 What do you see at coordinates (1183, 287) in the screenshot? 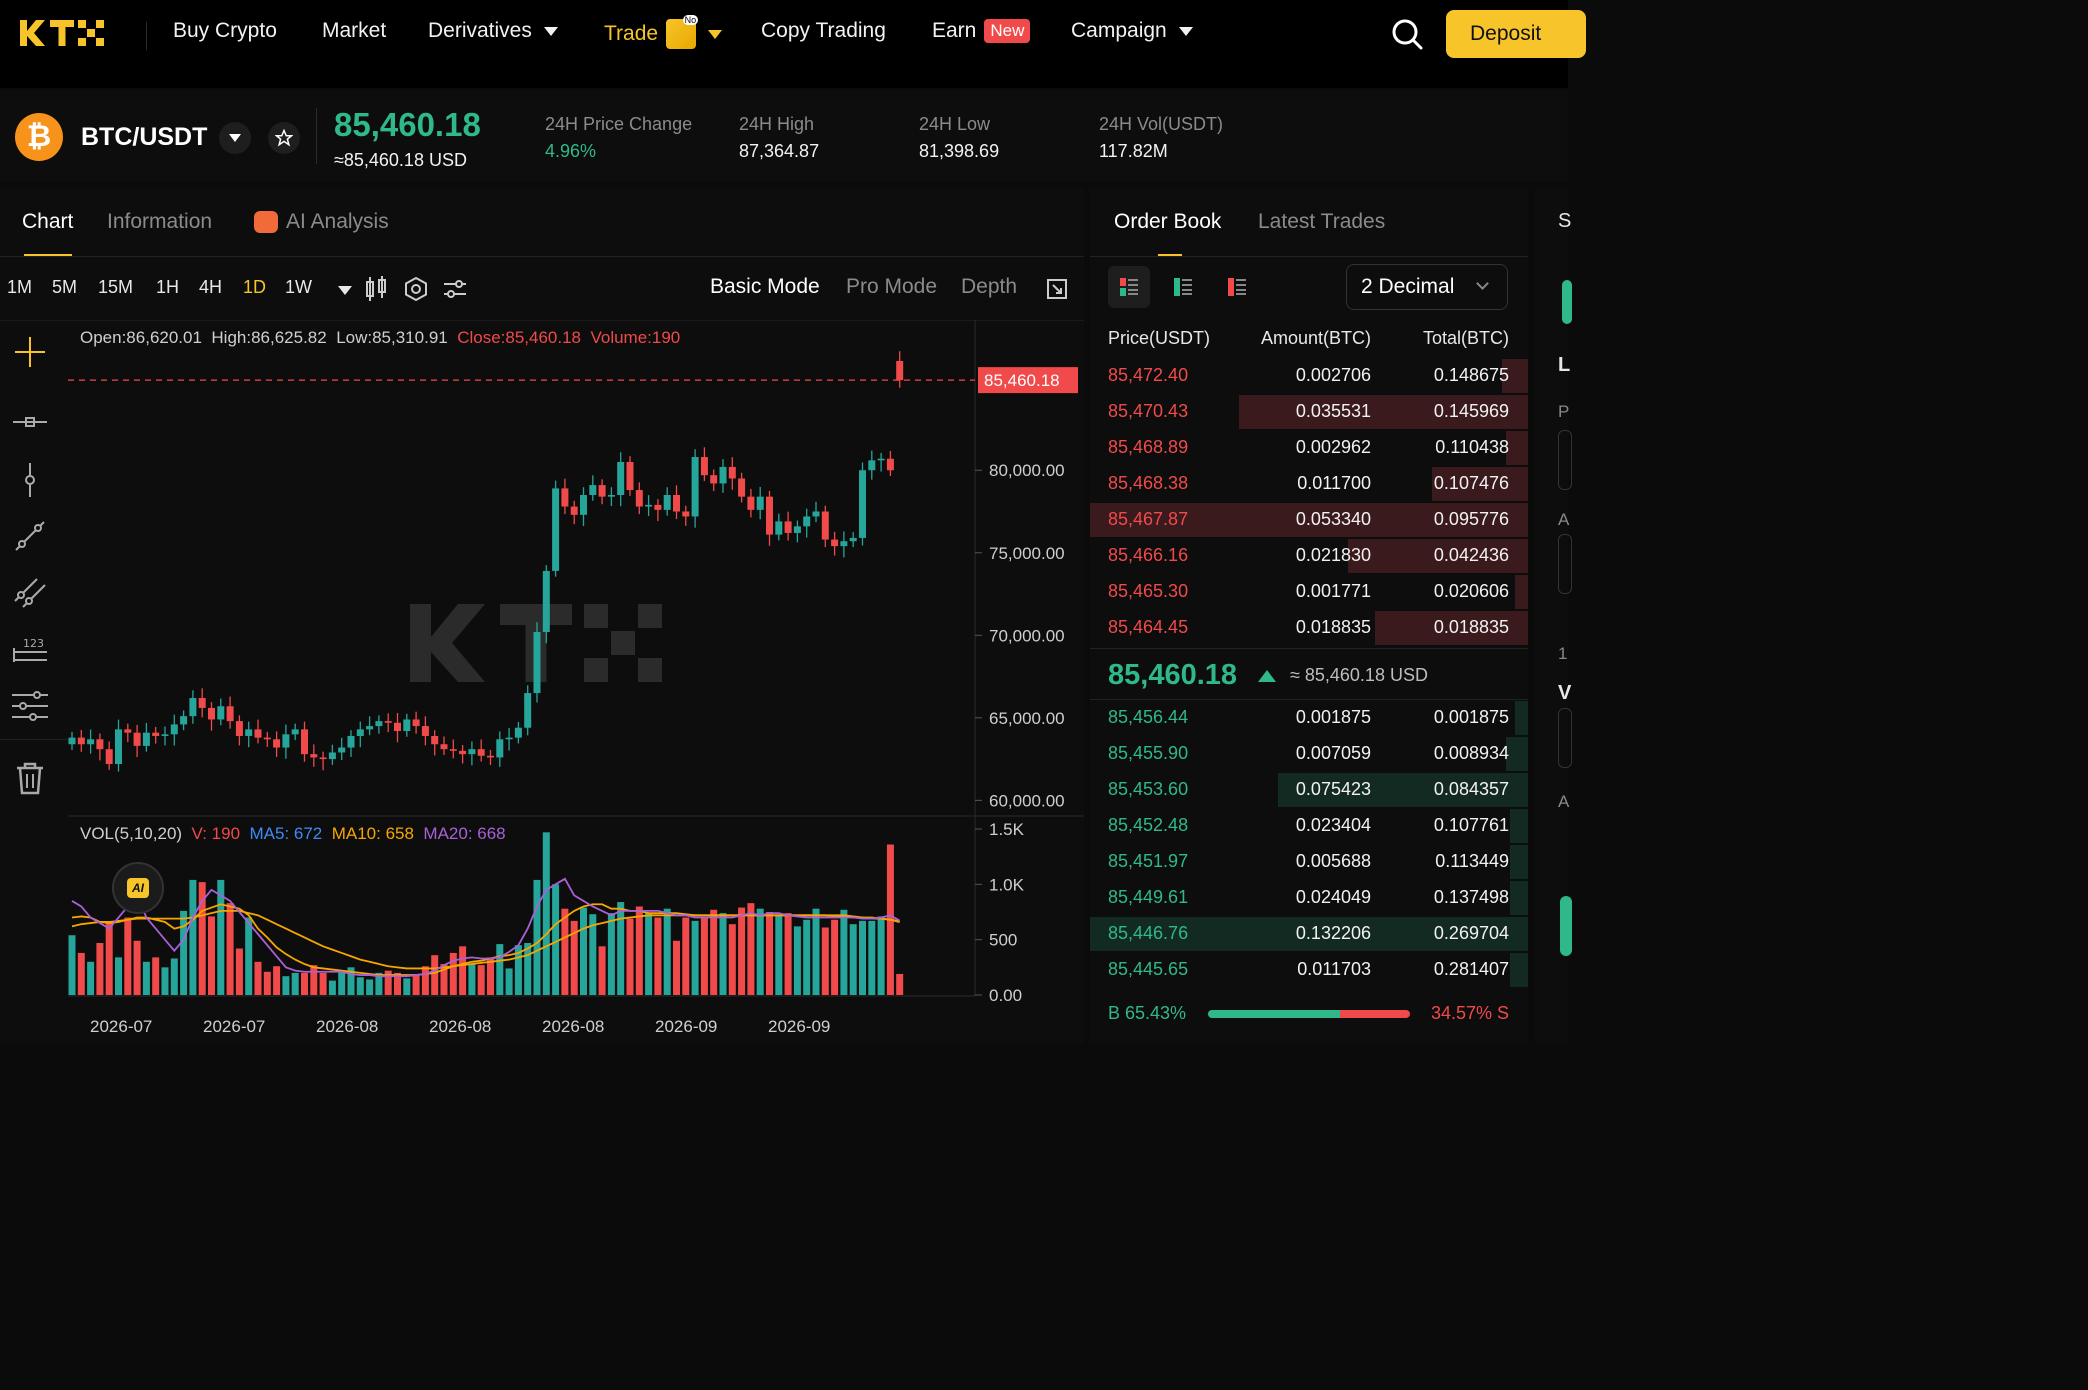
I see `view-bids-button` at bounding box center [1183, 287].